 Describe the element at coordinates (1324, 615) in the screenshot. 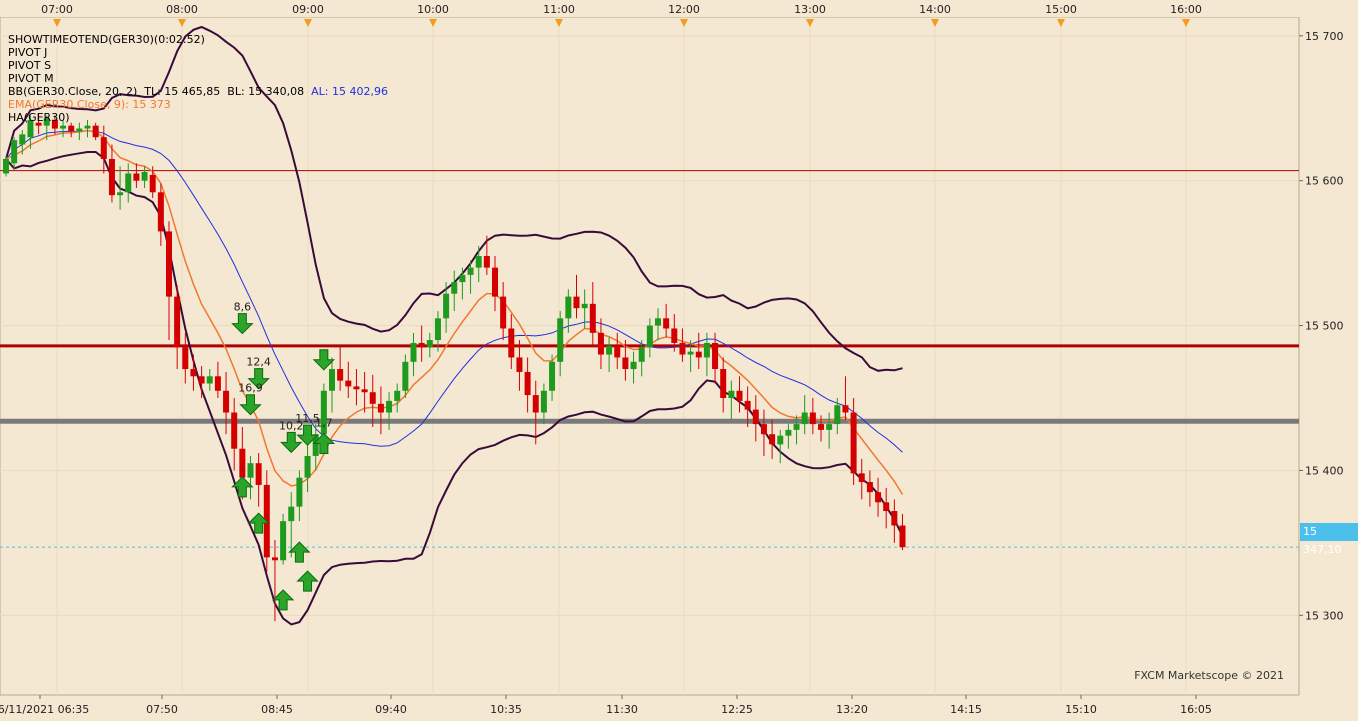

I see `y-tick-label: 15 300` at that location.